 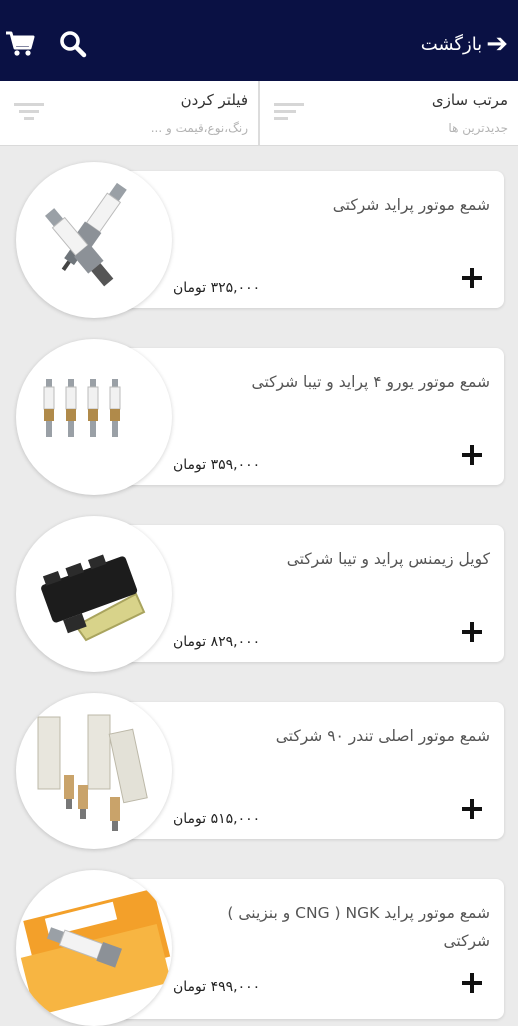 I want to click on search-icon, so click(x=73, y=44).